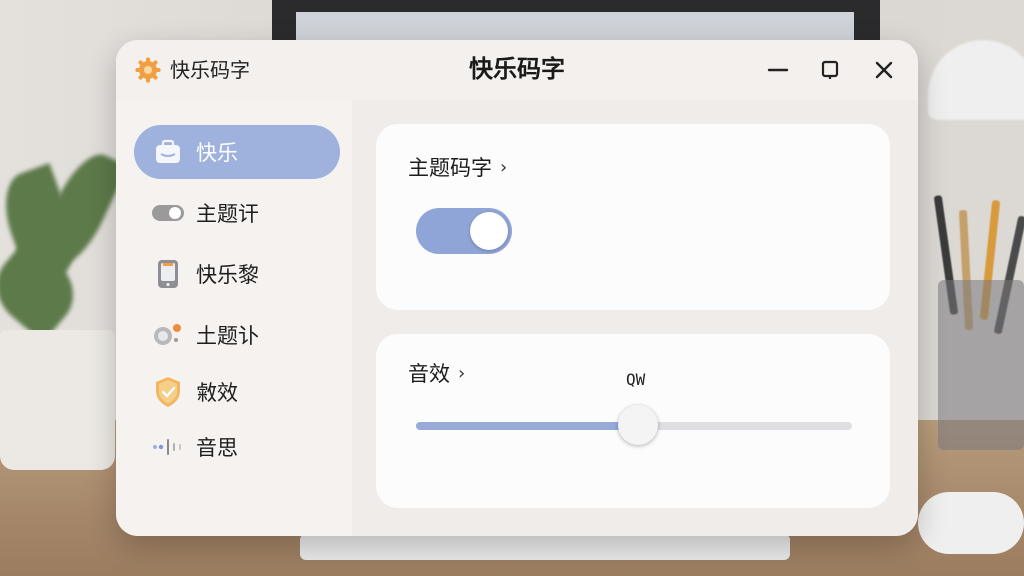  What do you see at coordinates (168, 392) in the screenshot?
I see `shield-check-icon` at bounding box center [168, 392].